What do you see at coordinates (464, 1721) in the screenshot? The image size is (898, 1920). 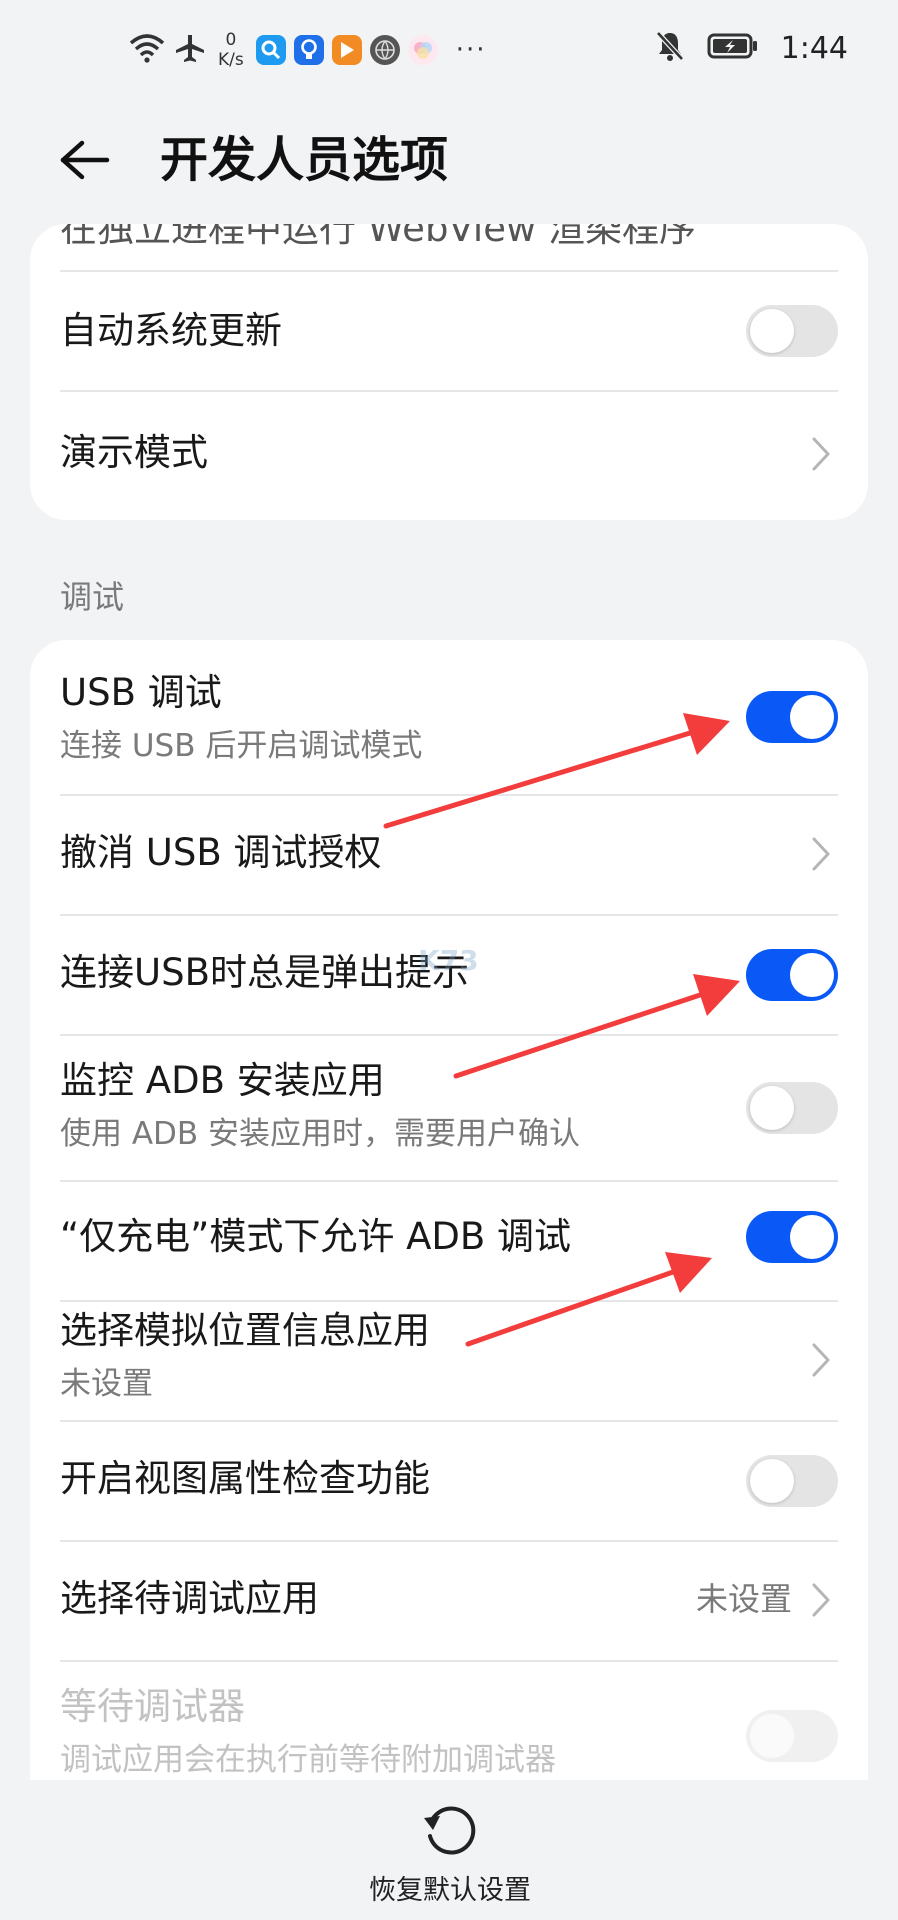 I see `wait-for-debugger-row: 等待调试器 调试应用会在执行前等待附加调试器` at bounding box center [464, 1721].